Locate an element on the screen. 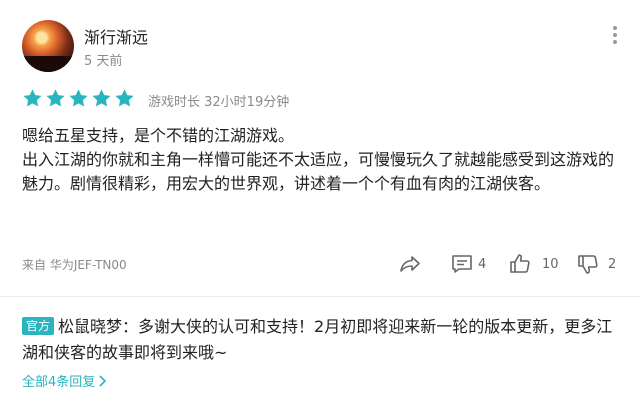 The height and width of the screenshot is (409, 640). dislike-count: 2 is located at coordinates (612, 264).